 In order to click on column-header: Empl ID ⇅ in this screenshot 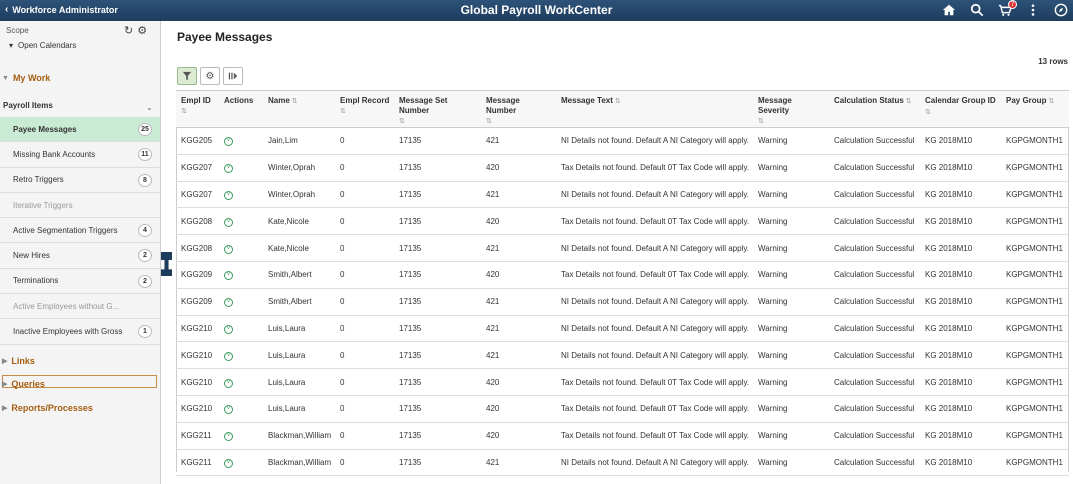, I will do `click(198, 109)`.